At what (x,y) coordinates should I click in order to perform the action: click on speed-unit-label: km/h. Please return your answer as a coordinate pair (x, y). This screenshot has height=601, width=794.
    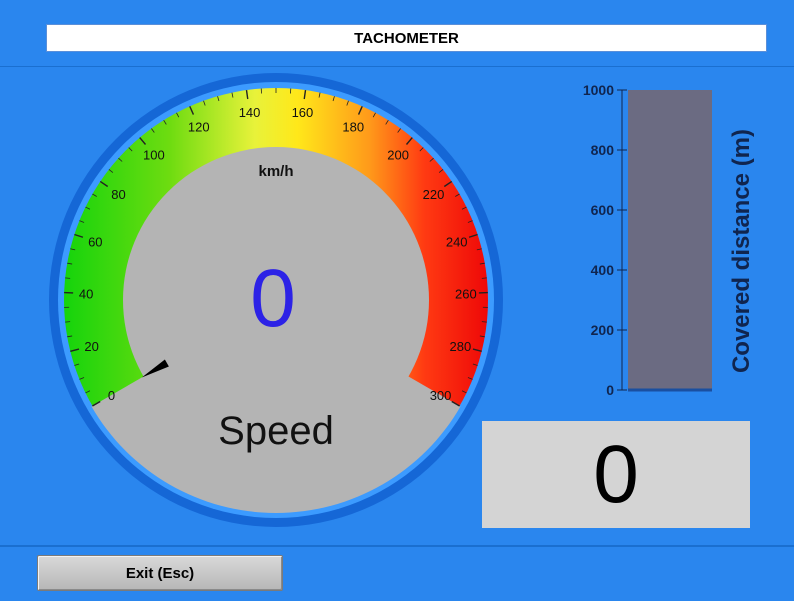
    Looking at the image, I should click on (275, 171).